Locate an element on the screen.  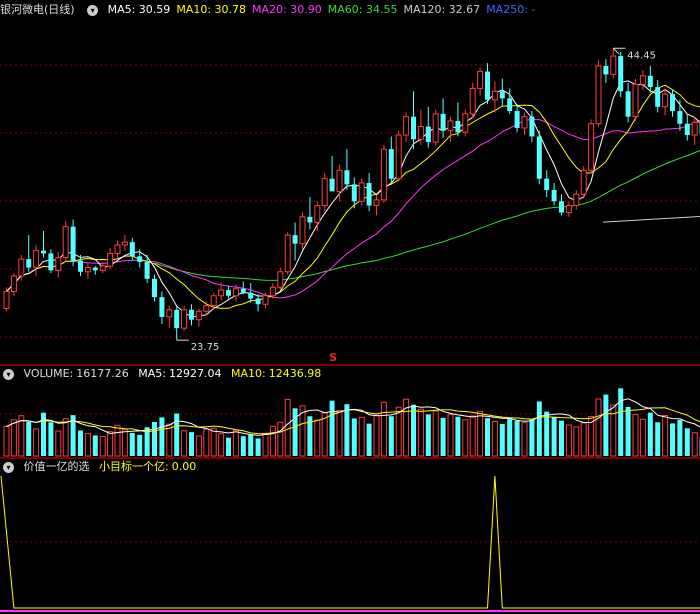
ma120-line is located at coordinates (651, 219).